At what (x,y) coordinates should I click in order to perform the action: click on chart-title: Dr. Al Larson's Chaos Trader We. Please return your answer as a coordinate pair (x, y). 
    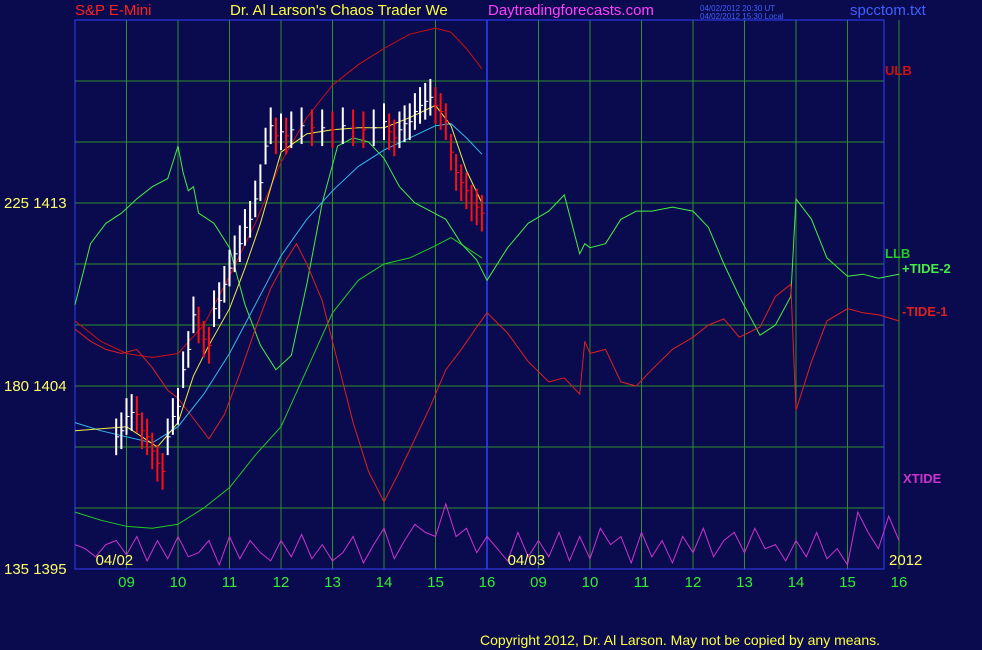
    Looking at the image, I should click on (339, 10).